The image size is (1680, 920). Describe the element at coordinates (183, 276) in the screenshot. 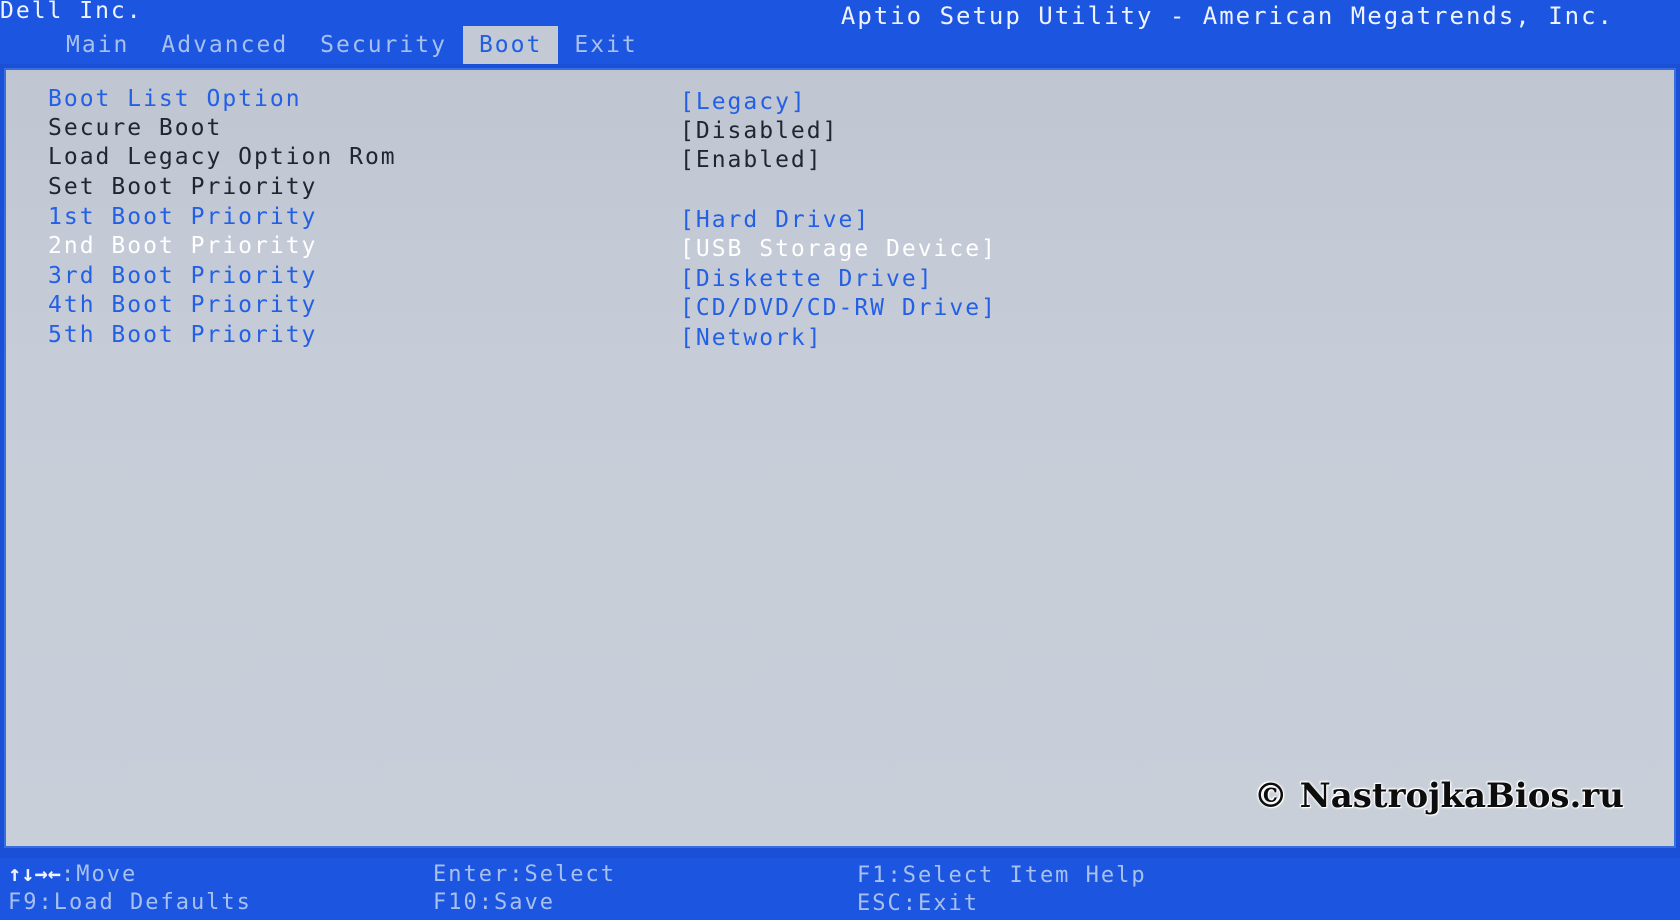

I see `setting-label: 3rd Boot Priority` at that location.